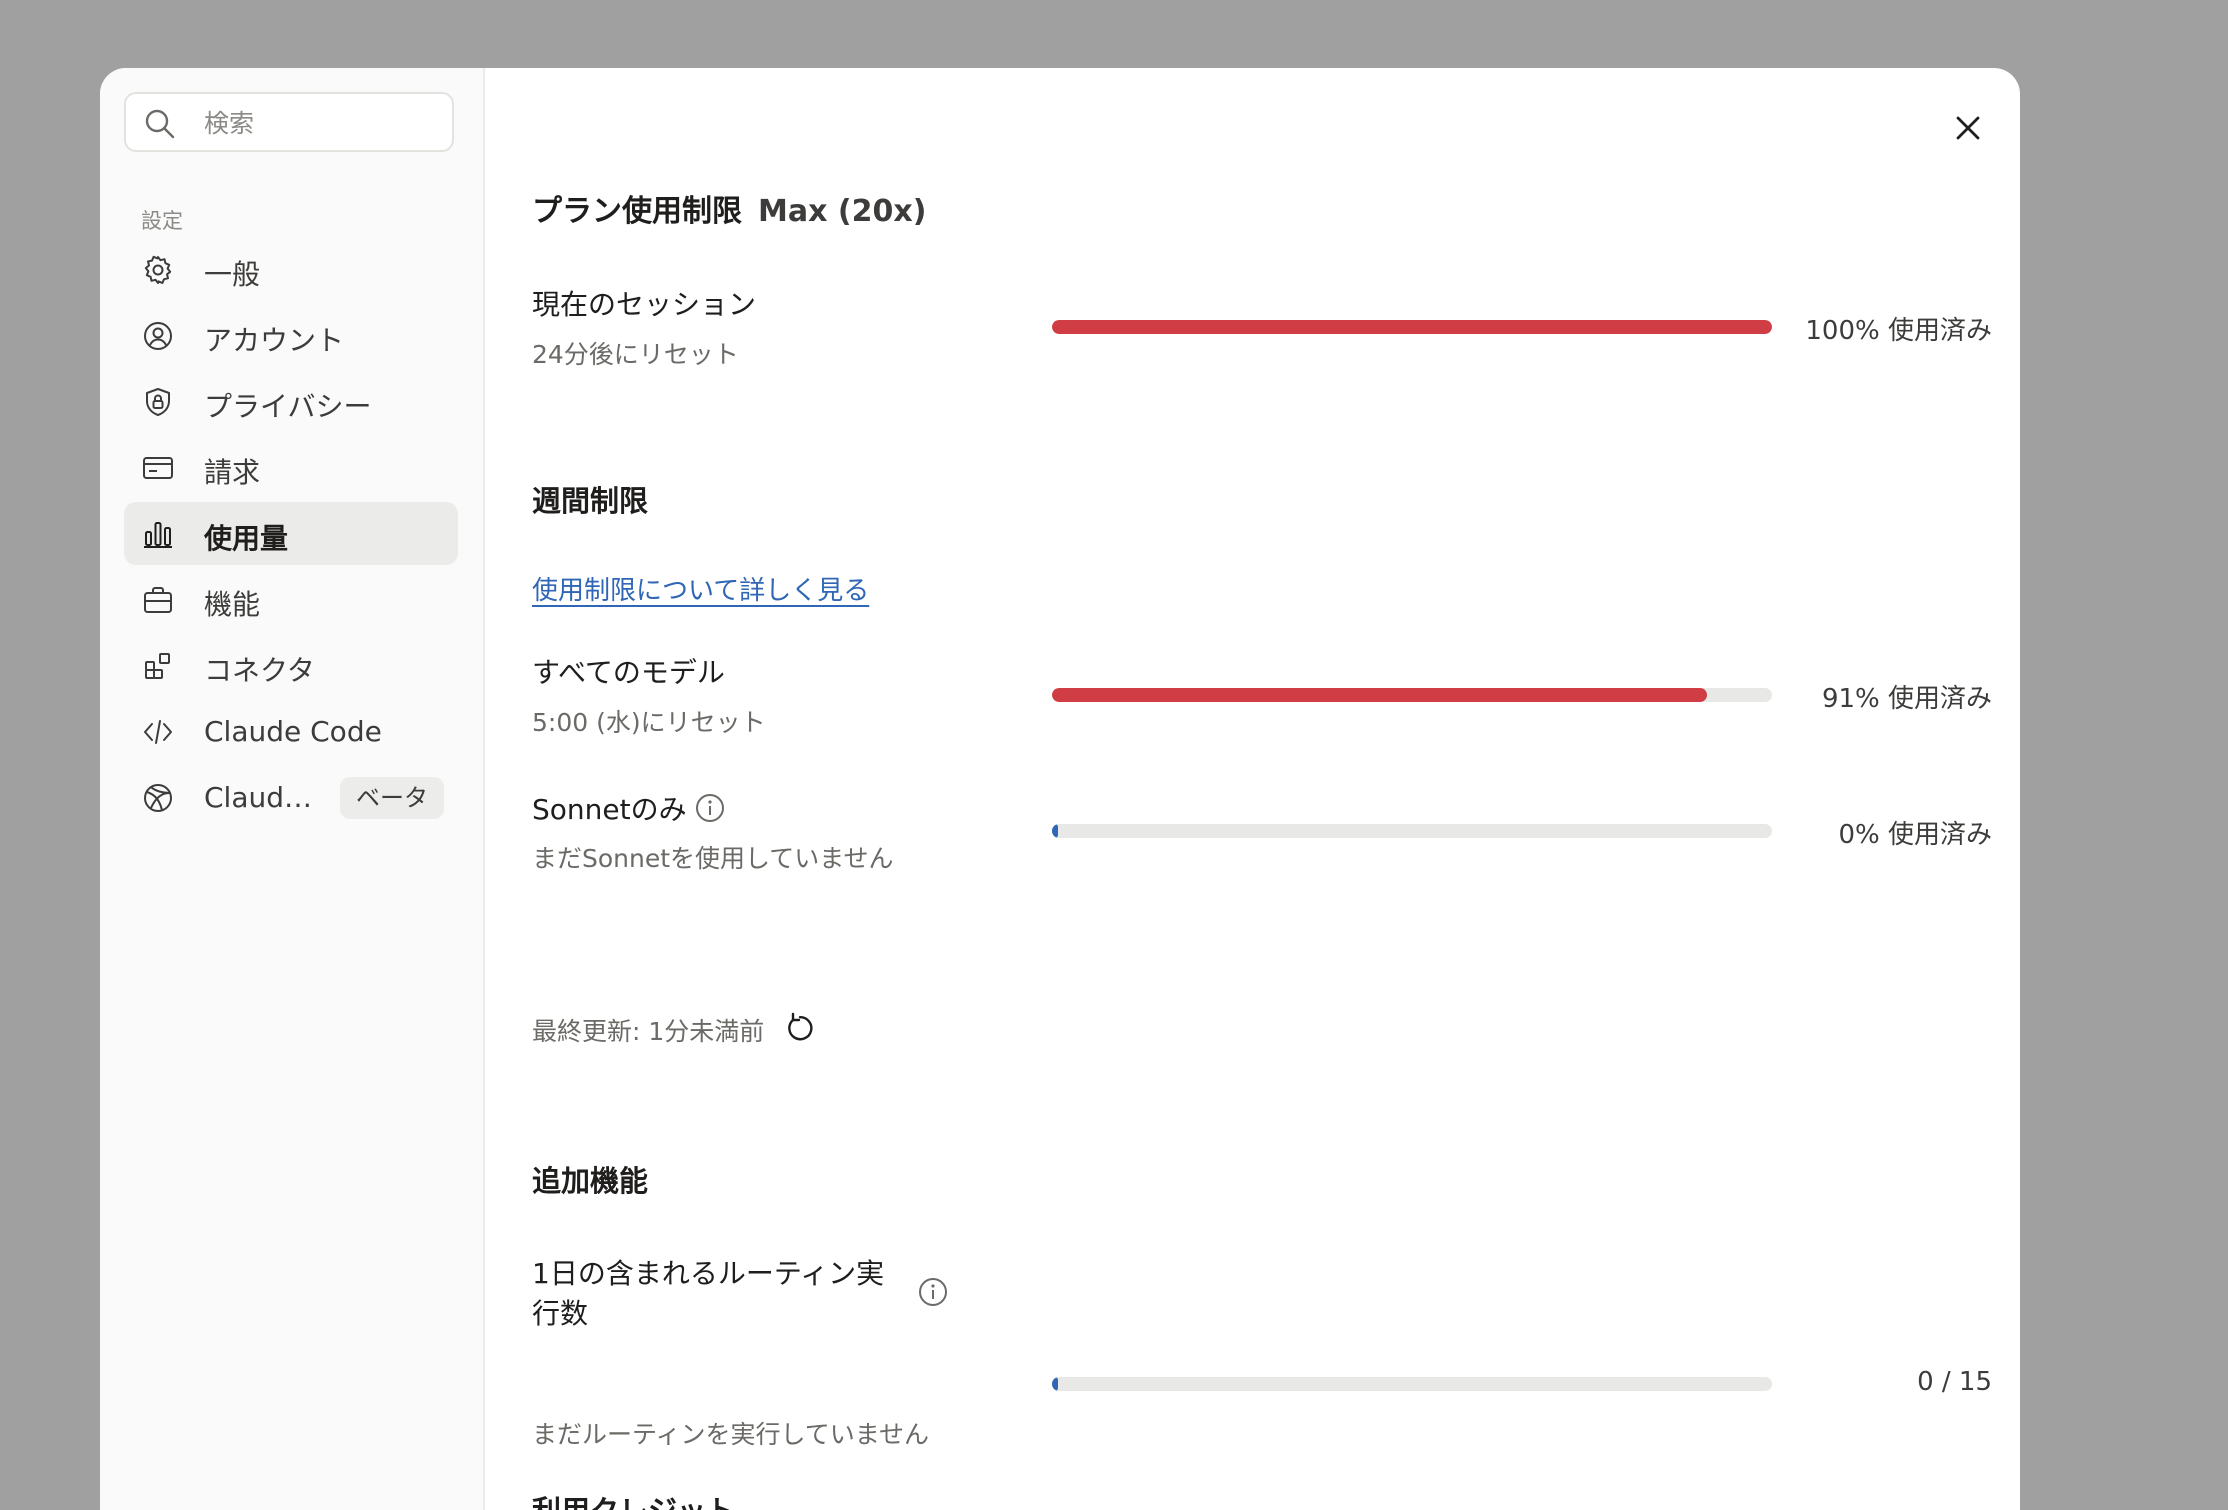 This screenshot has height=1510, width=2228. What do you see at coordinates (158, 269) in the screenshot?
I see `gear-icon` at bounding box center [158, 269].